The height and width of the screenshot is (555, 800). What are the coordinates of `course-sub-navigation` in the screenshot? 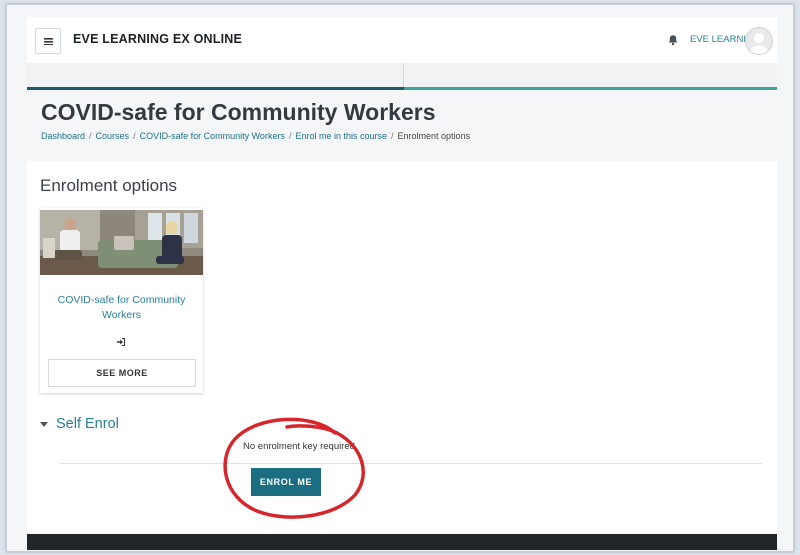 It's located at (402, 75).